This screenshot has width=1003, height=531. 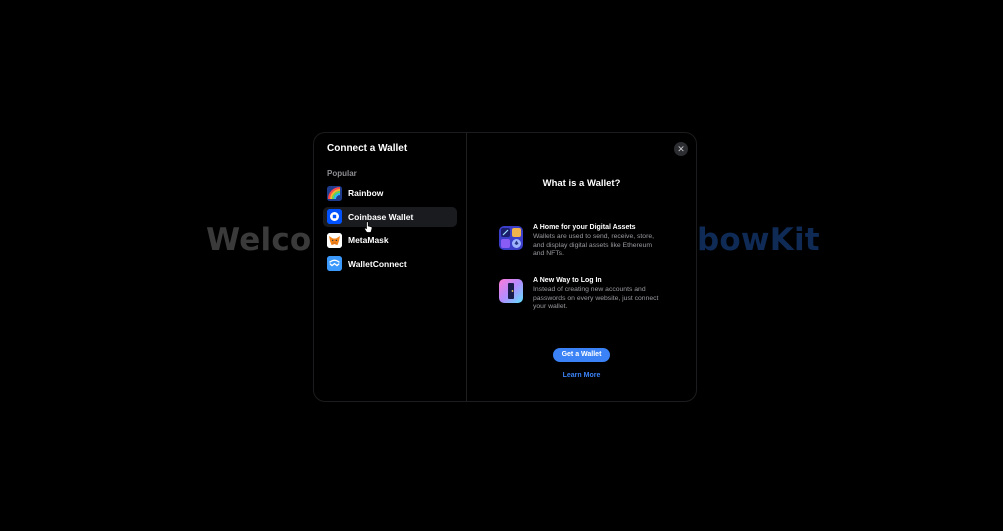 I want to click on digital-assets-icon, so click(x=511, y=238).